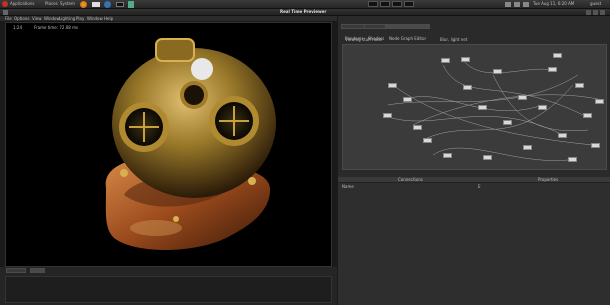  I want to click on browser-launcher-icon, so click(83, 4).